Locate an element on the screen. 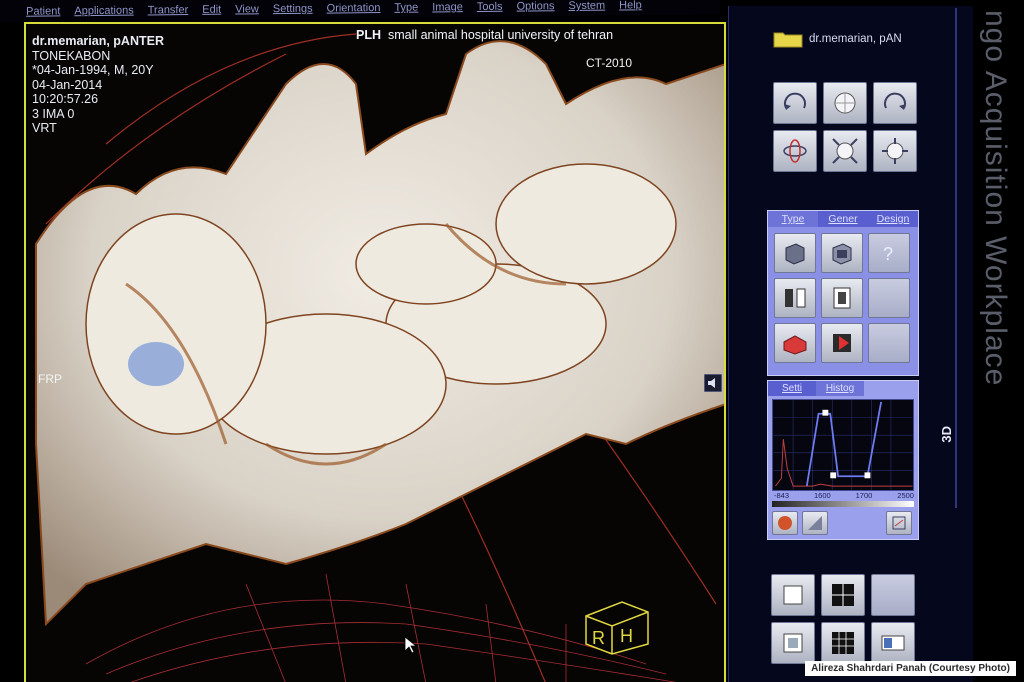 This screenshot has width=1024, height=682. slab-button is located at coordinates (842, 298).